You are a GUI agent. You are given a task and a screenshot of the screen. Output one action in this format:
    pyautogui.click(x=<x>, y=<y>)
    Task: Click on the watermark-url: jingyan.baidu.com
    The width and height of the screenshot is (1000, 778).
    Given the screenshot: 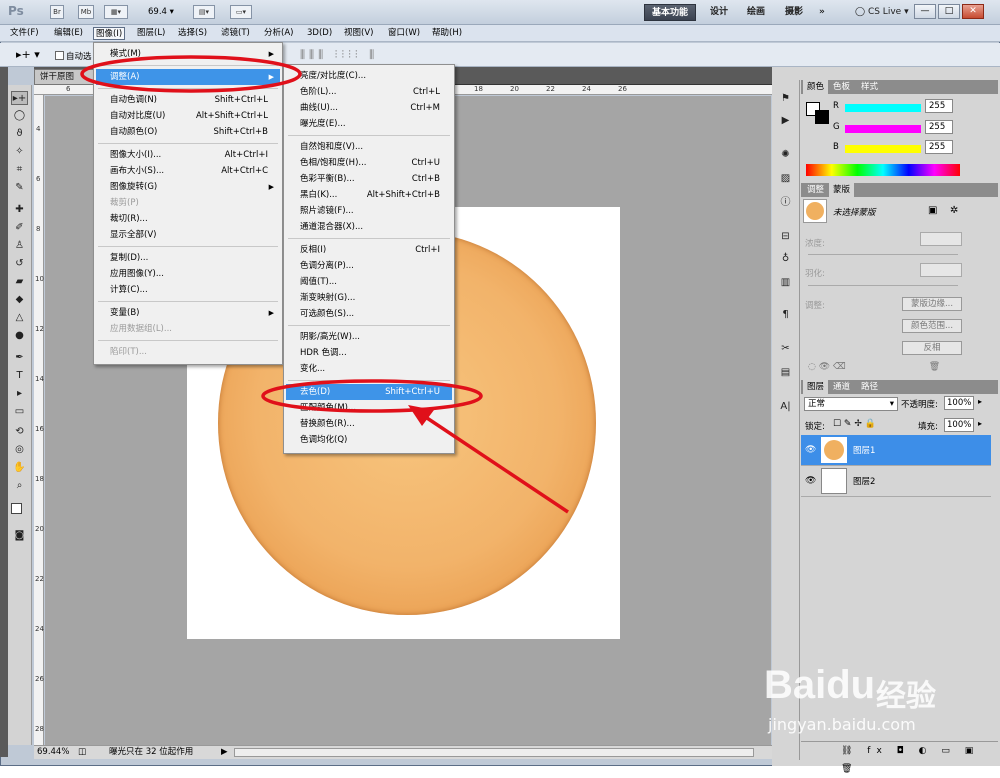 What is the action you would take?
    pyautogui.click(x=842, y=724)
    